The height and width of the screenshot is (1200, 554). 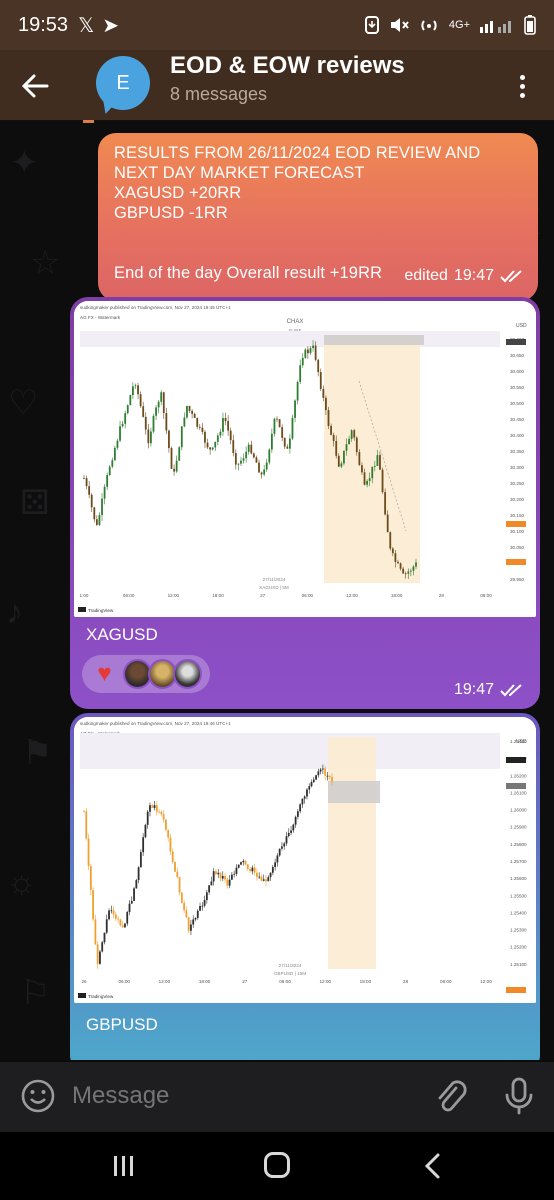 I want to click on status-bar: 19:53 𝕏 ➤ 4G+, so click(x=277, y=25).